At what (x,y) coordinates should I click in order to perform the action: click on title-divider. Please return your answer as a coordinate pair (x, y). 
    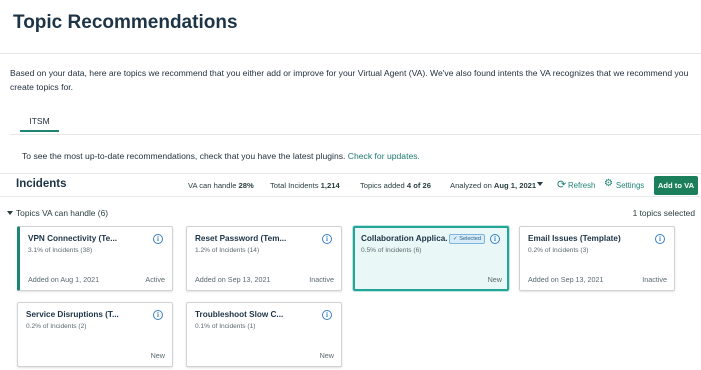
    Looking at the image, I should click on (350, 53).